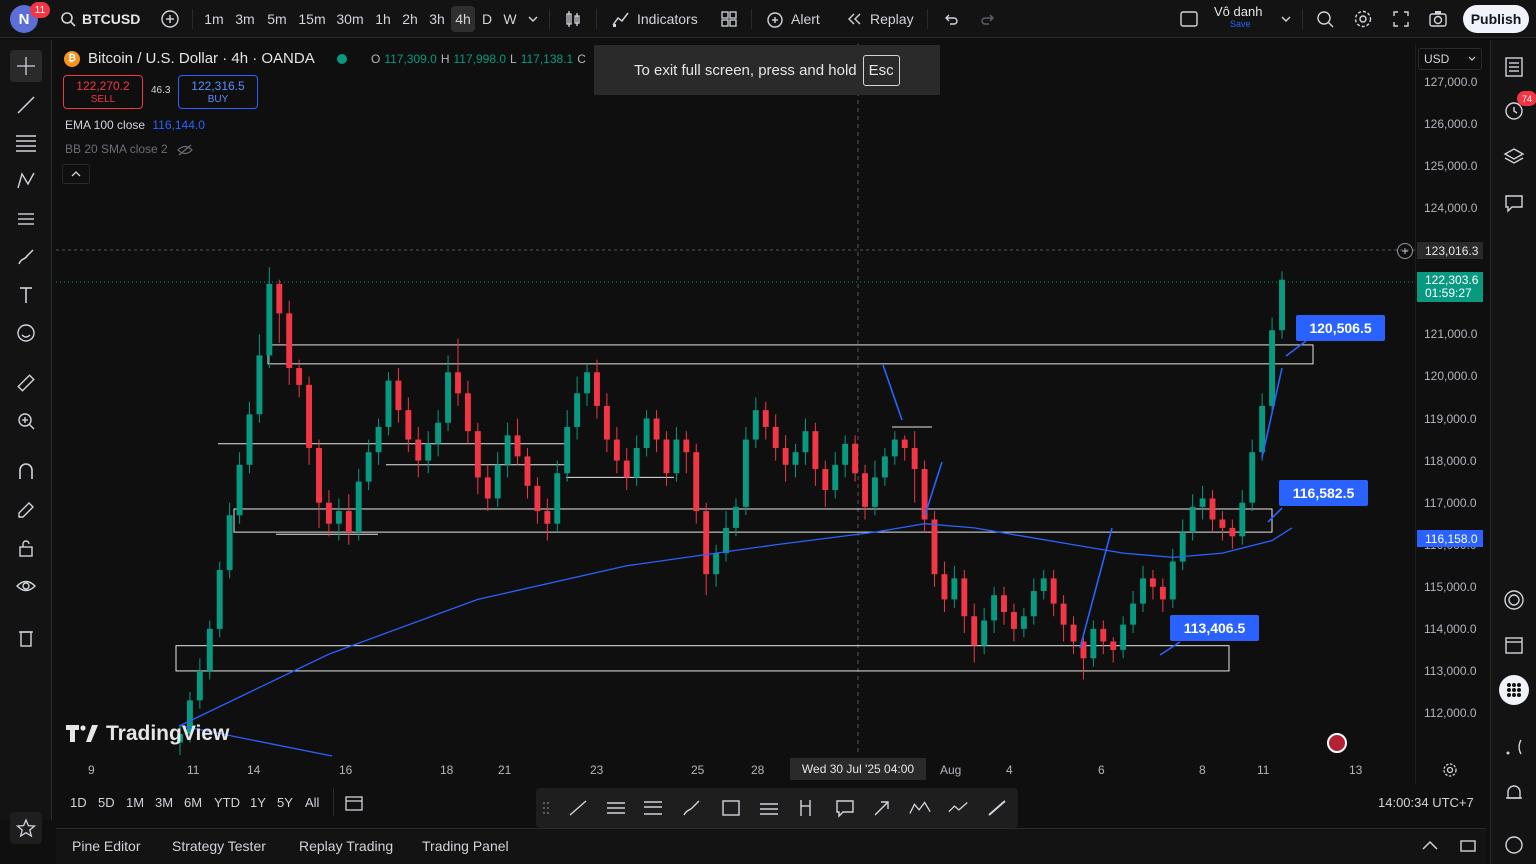  Describe the element at coordinates (346, 846) in the screenshot. I see `tab-replay-trading: Replay Trading` at that location.